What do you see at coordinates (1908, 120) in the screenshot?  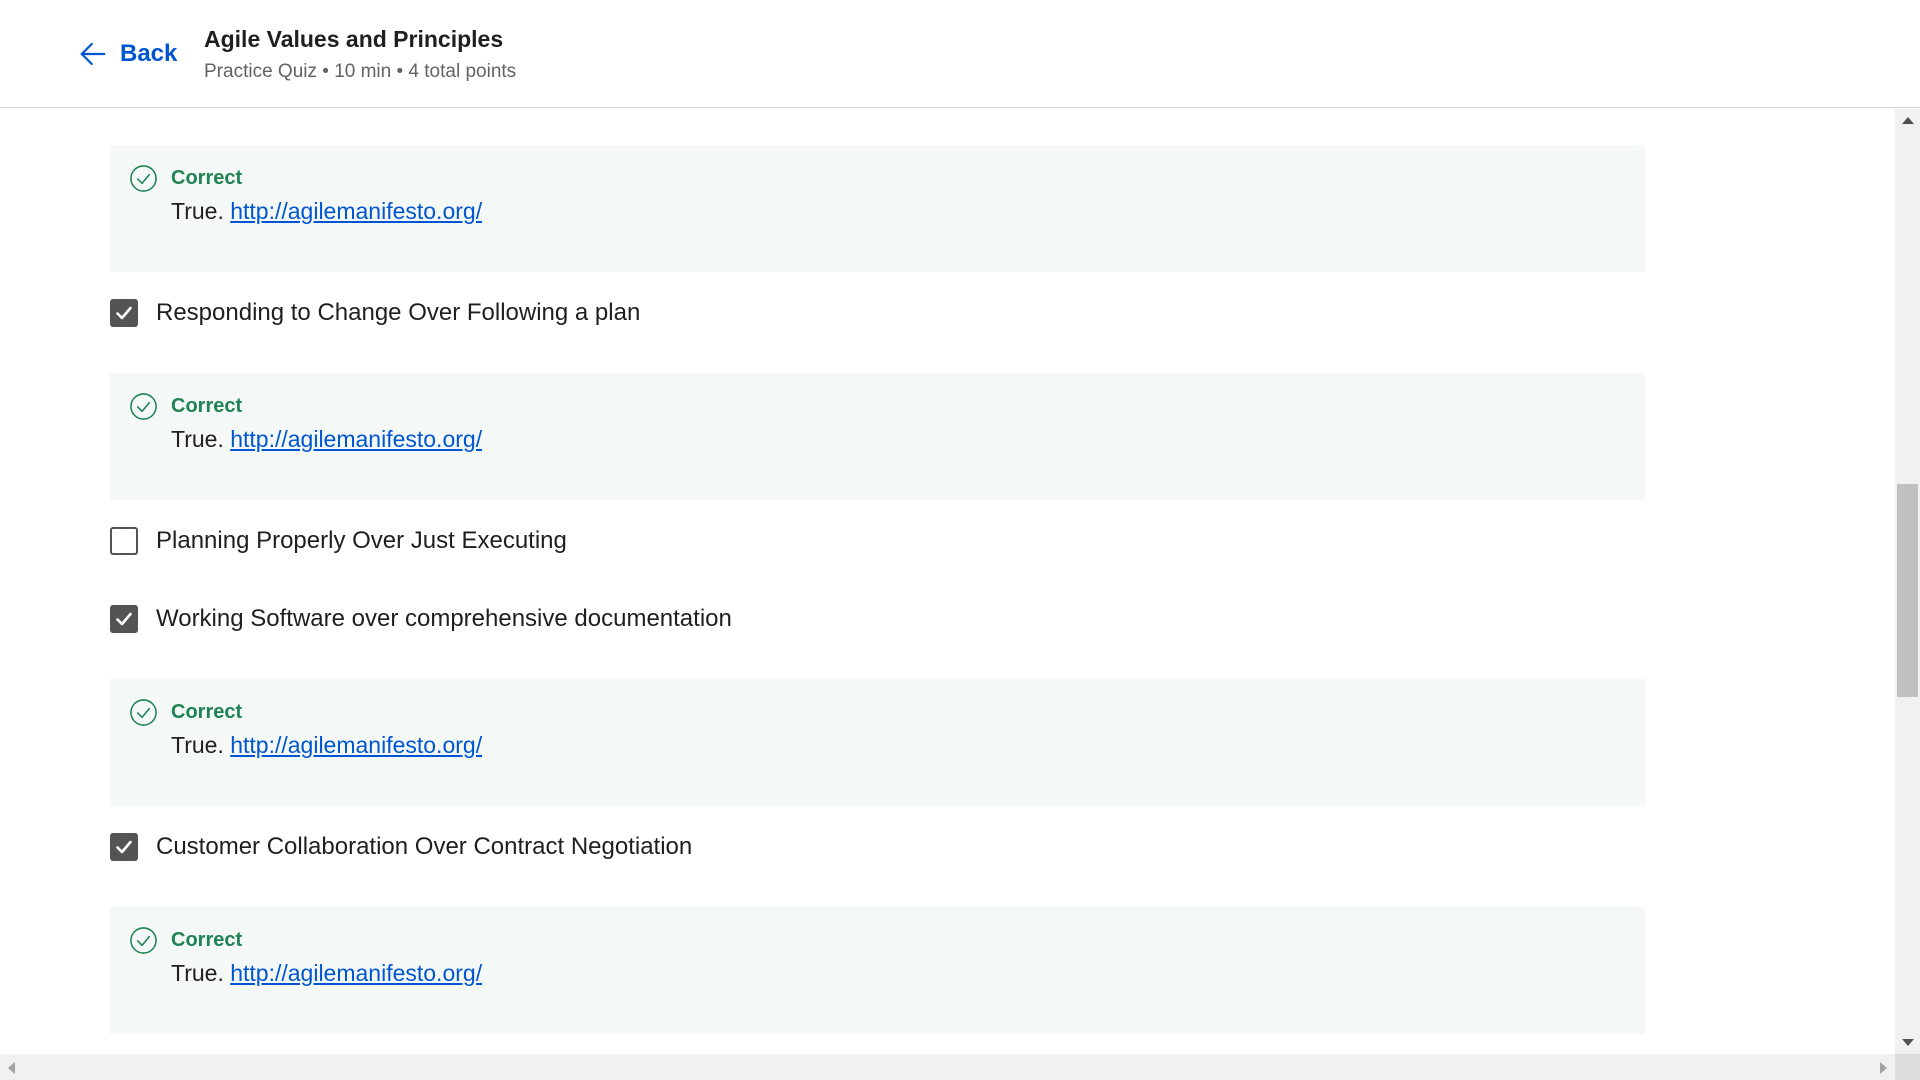 I see `scroll-up-icon` at bounding box center [1908, 120].